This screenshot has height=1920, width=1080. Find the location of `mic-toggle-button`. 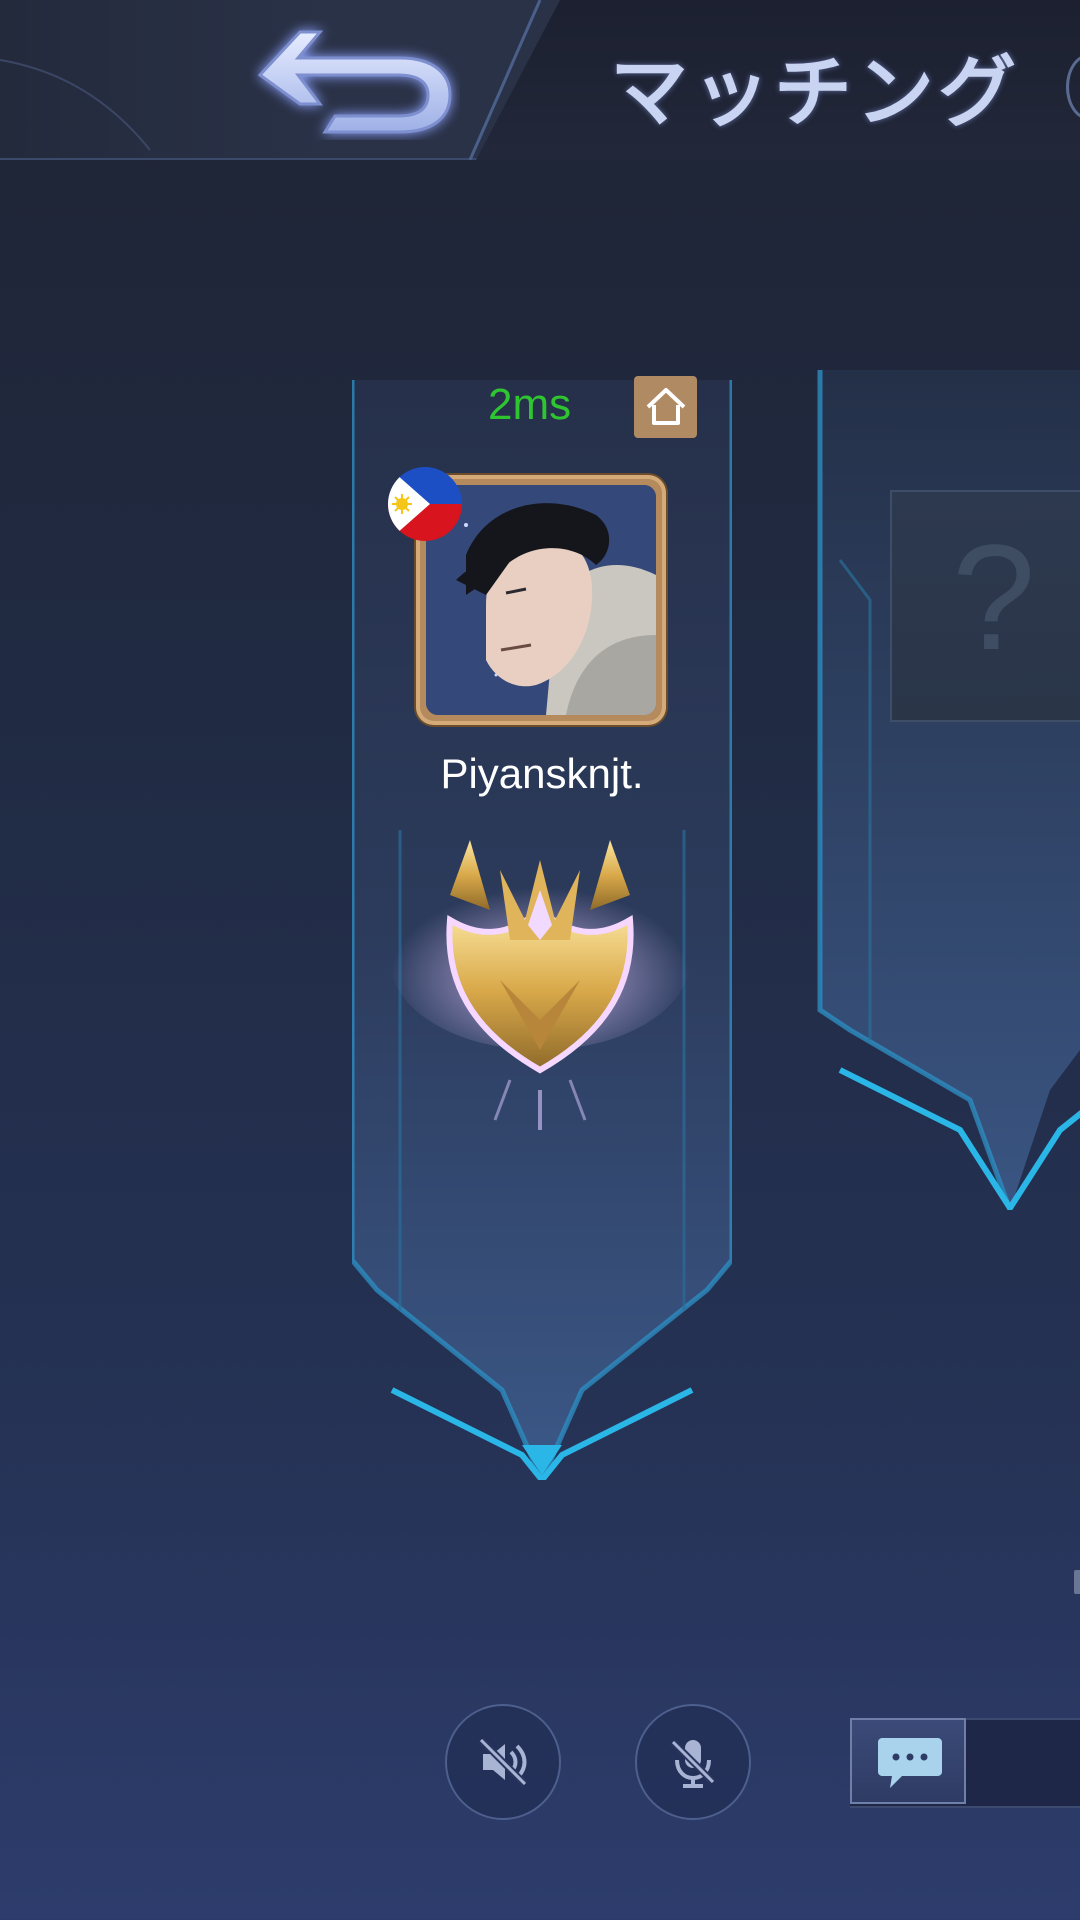

mic-toggle-button is located at coordinates (693, 1762).